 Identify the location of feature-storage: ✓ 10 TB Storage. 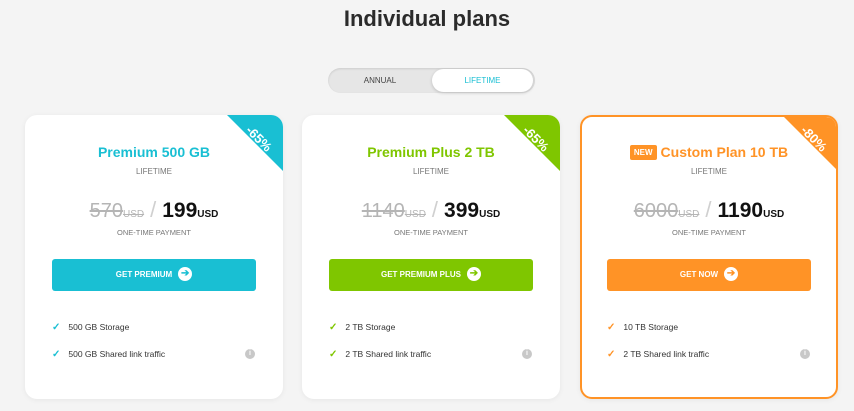
(642, 327).